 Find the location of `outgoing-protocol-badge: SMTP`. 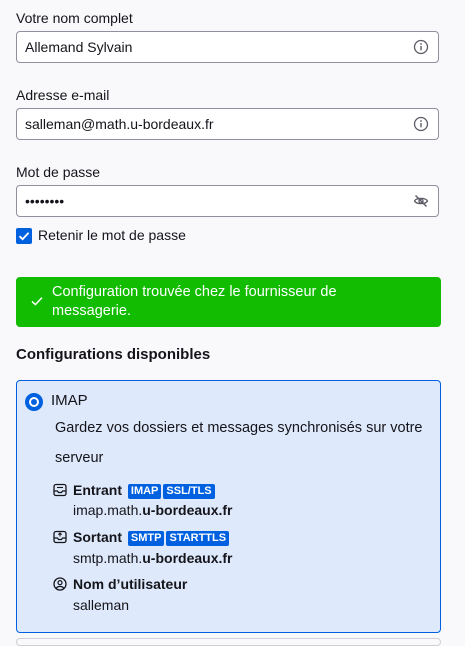

outgoing-protocol-badge: SMTP is located at coordinates (146, 538).